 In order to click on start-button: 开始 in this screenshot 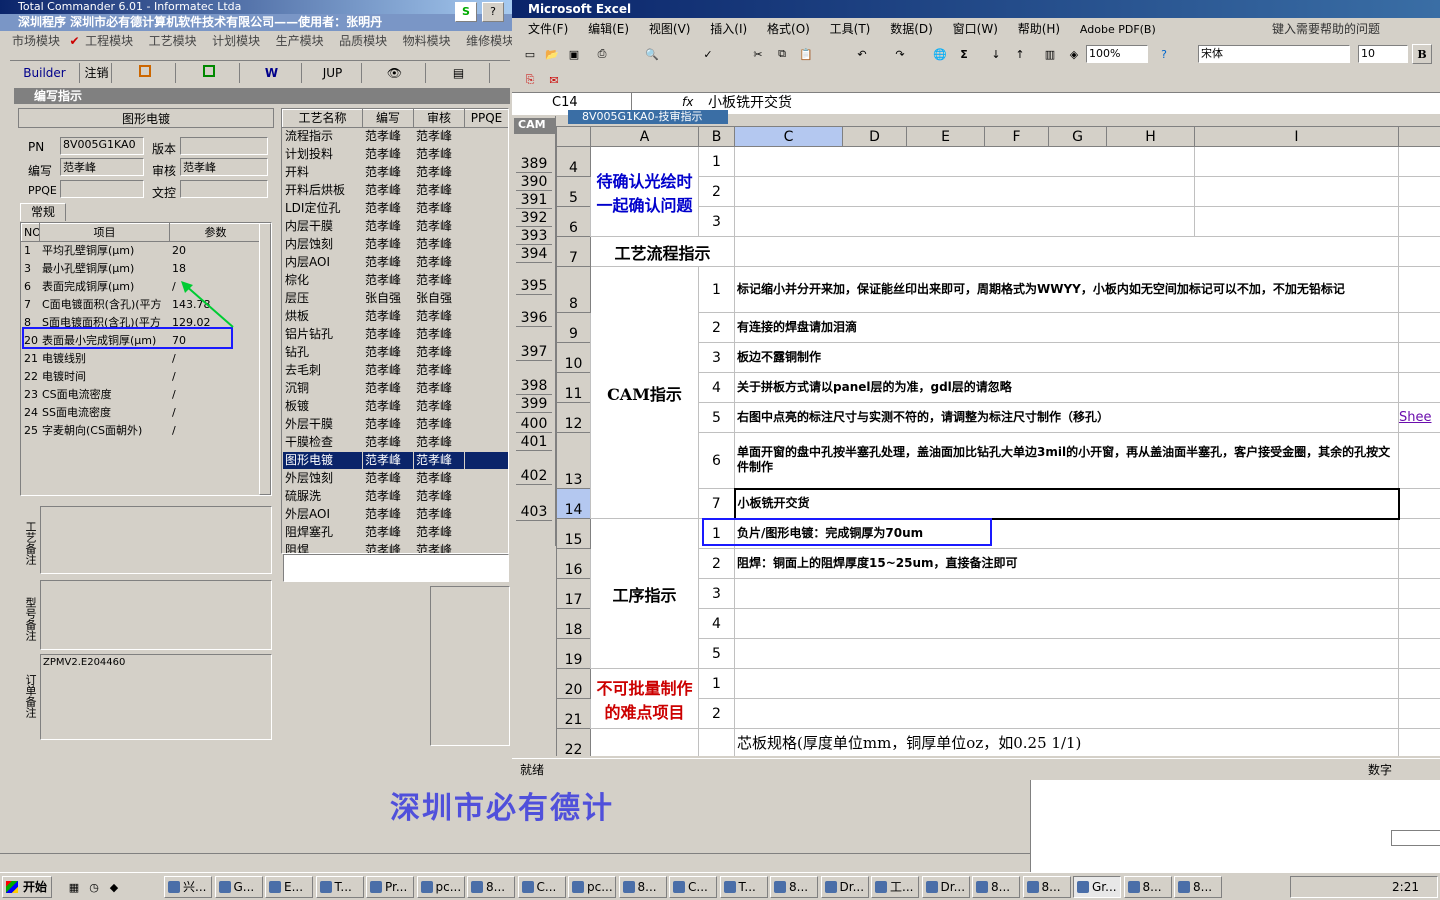, I will do `click(27, 887)`.